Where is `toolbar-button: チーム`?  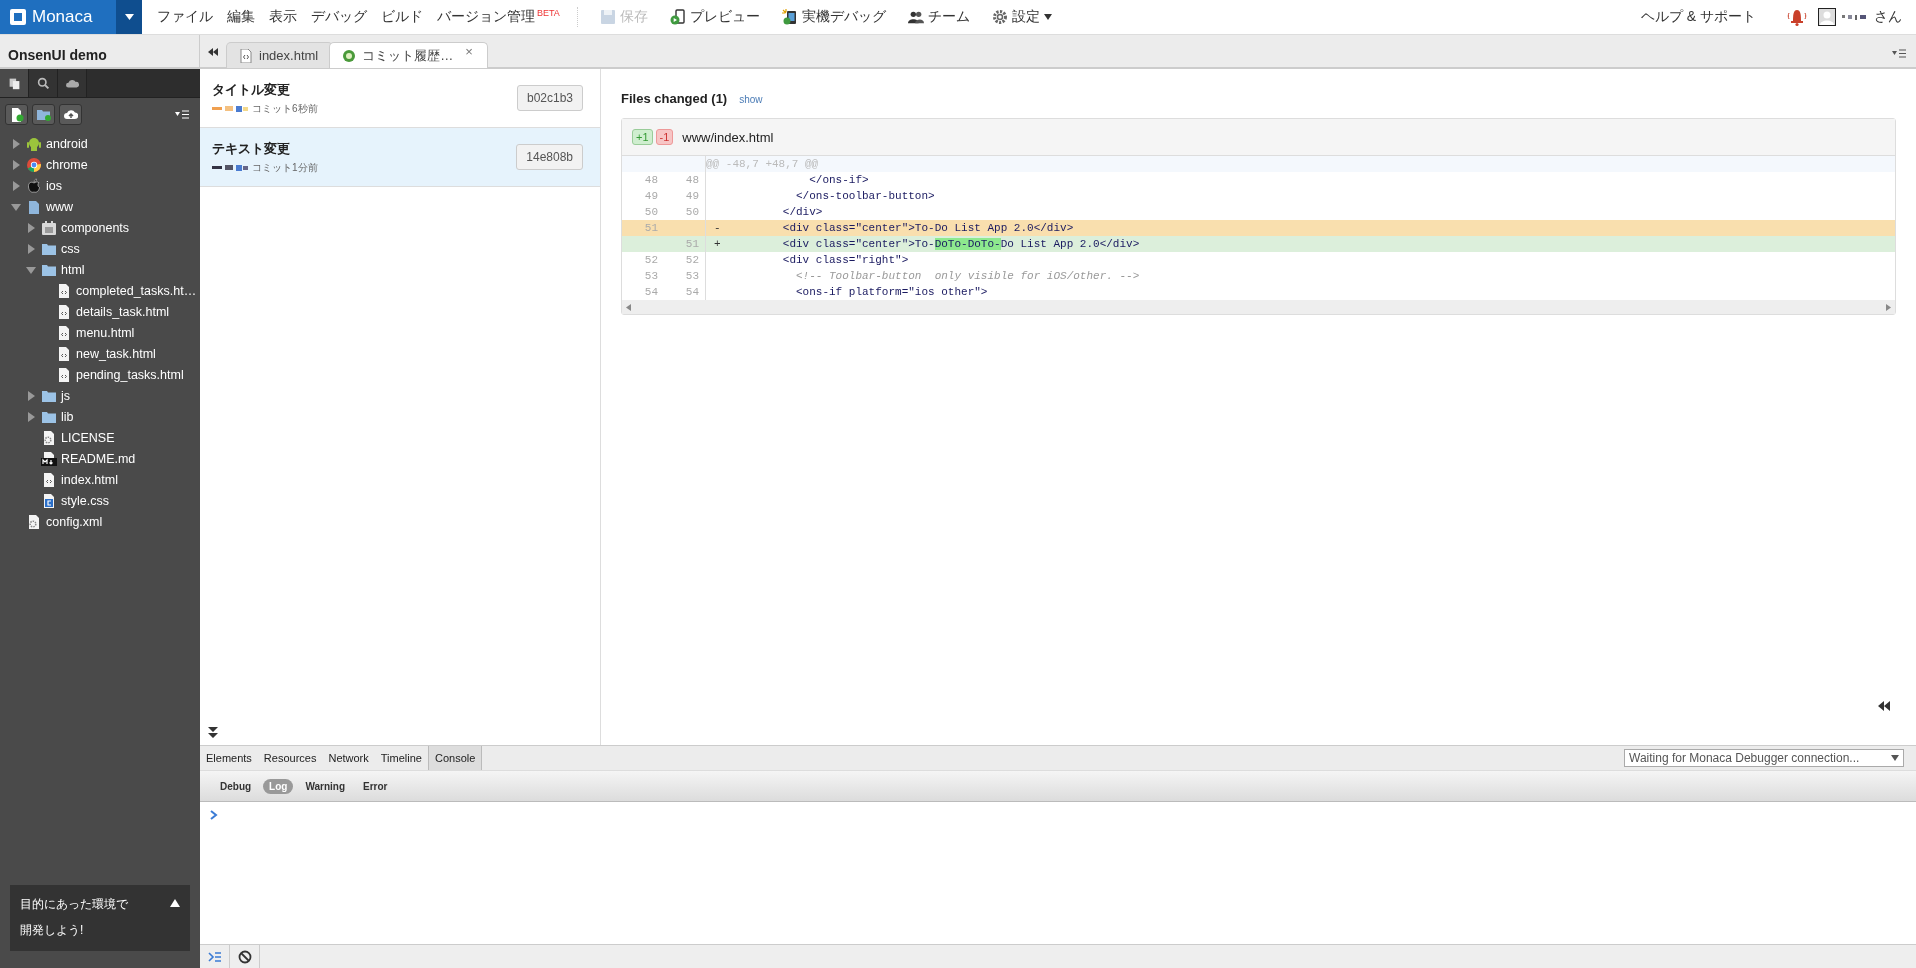 toolbar-button: チーム is located at coordinates (938, 17).